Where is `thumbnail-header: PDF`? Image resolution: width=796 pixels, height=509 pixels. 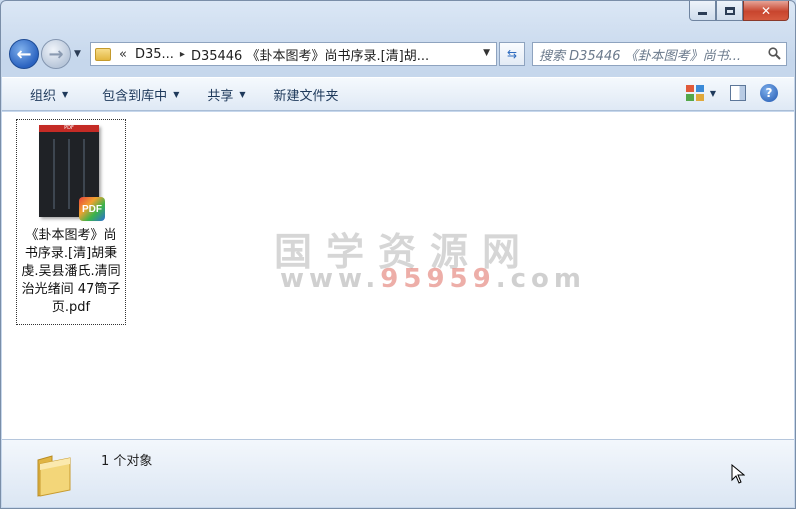
thumbnail-header: PDF is located at coordinates (69, 128).